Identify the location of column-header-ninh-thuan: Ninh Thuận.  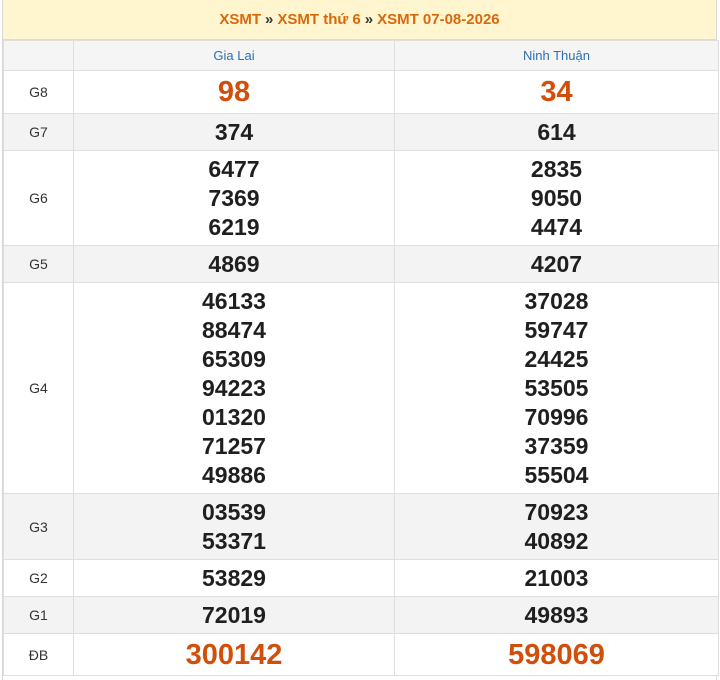
(556, 55).